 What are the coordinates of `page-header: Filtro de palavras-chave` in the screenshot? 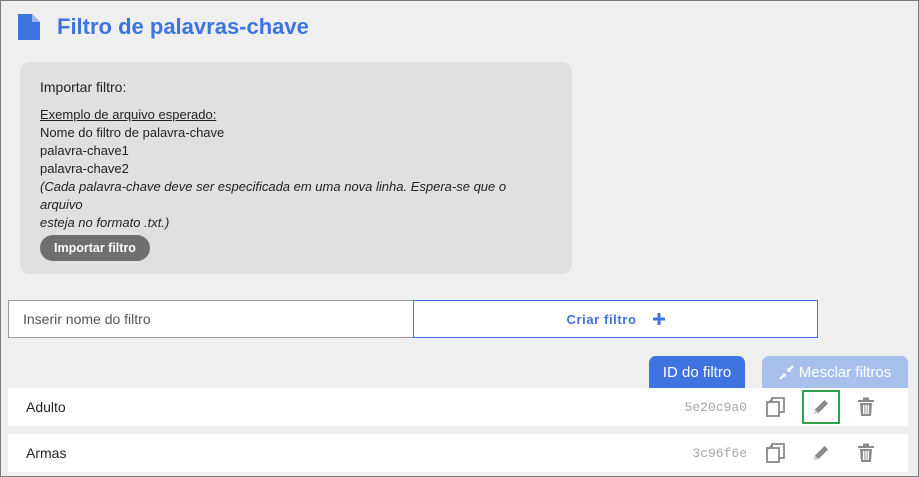 It's located at (163, 27).